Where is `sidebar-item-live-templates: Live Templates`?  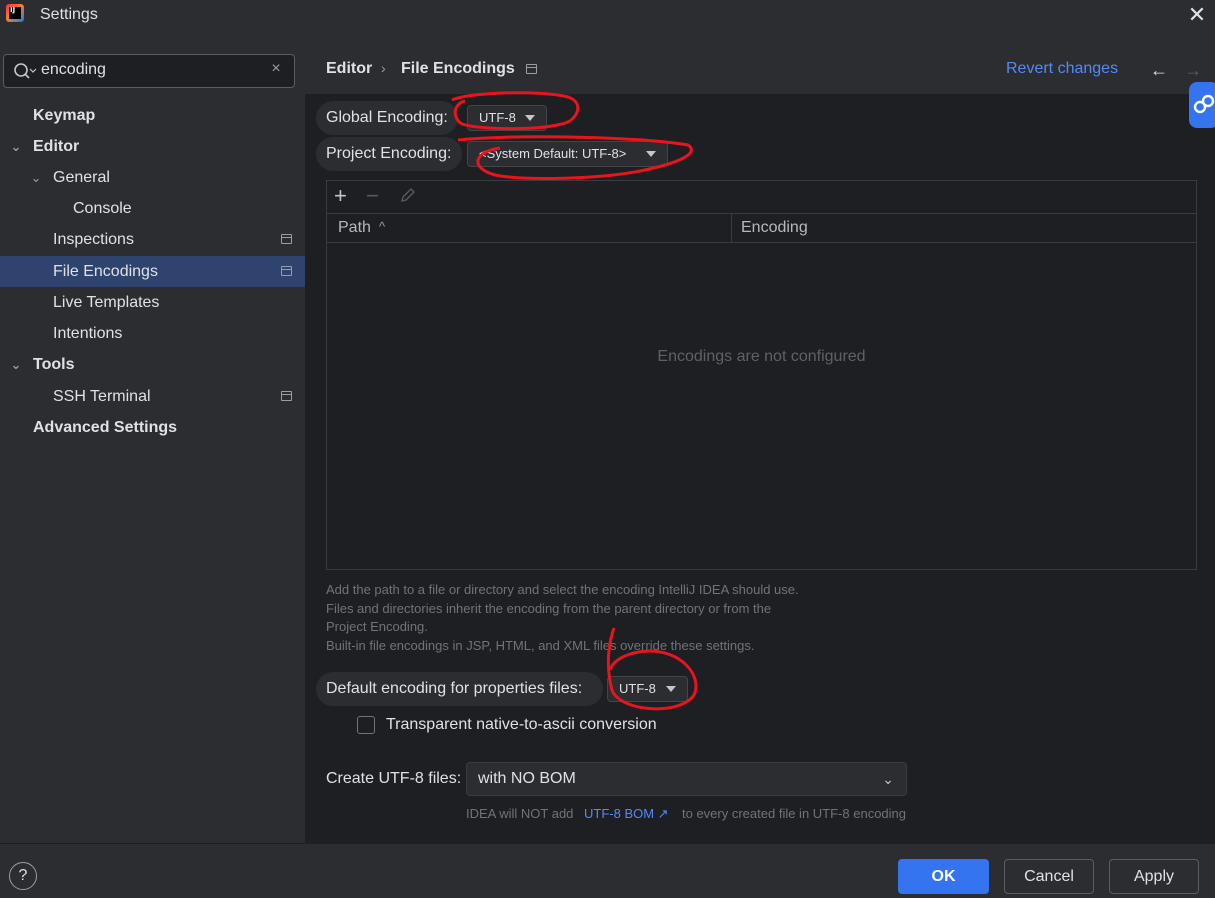 sidebar-item-live-templates: Live Templates is located at coordinates (152, 302).